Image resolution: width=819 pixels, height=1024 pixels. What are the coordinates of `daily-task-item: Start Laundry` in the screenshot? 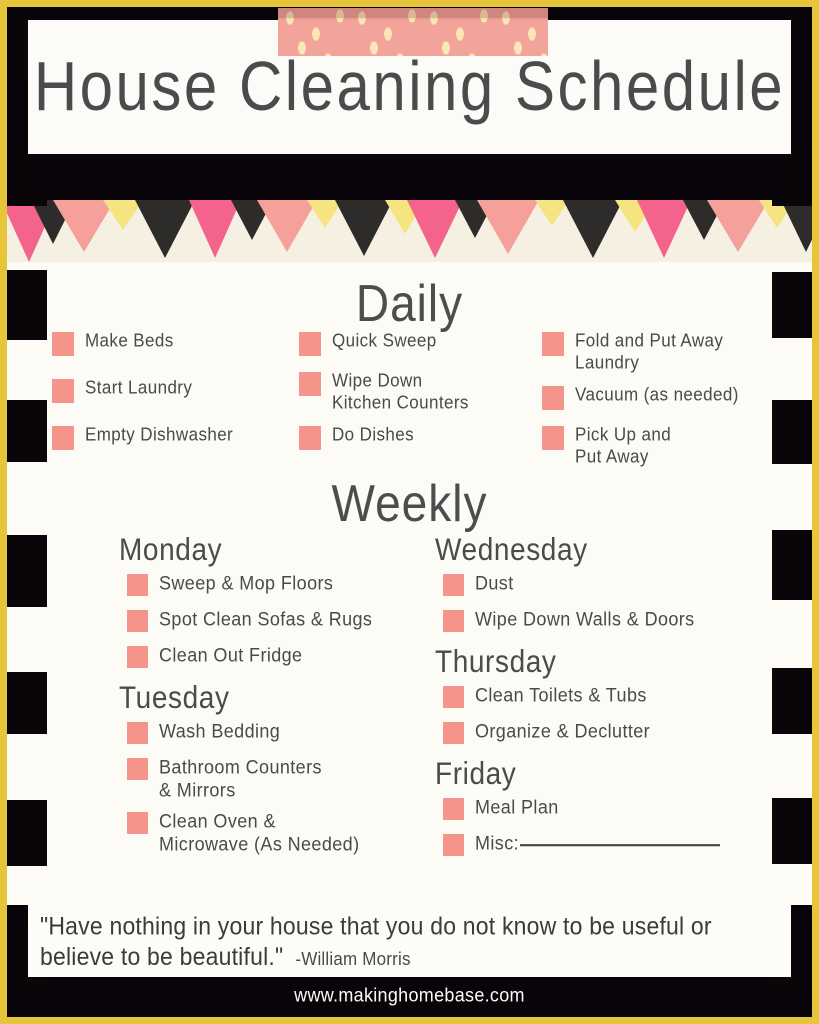 It's located at (167, 390).